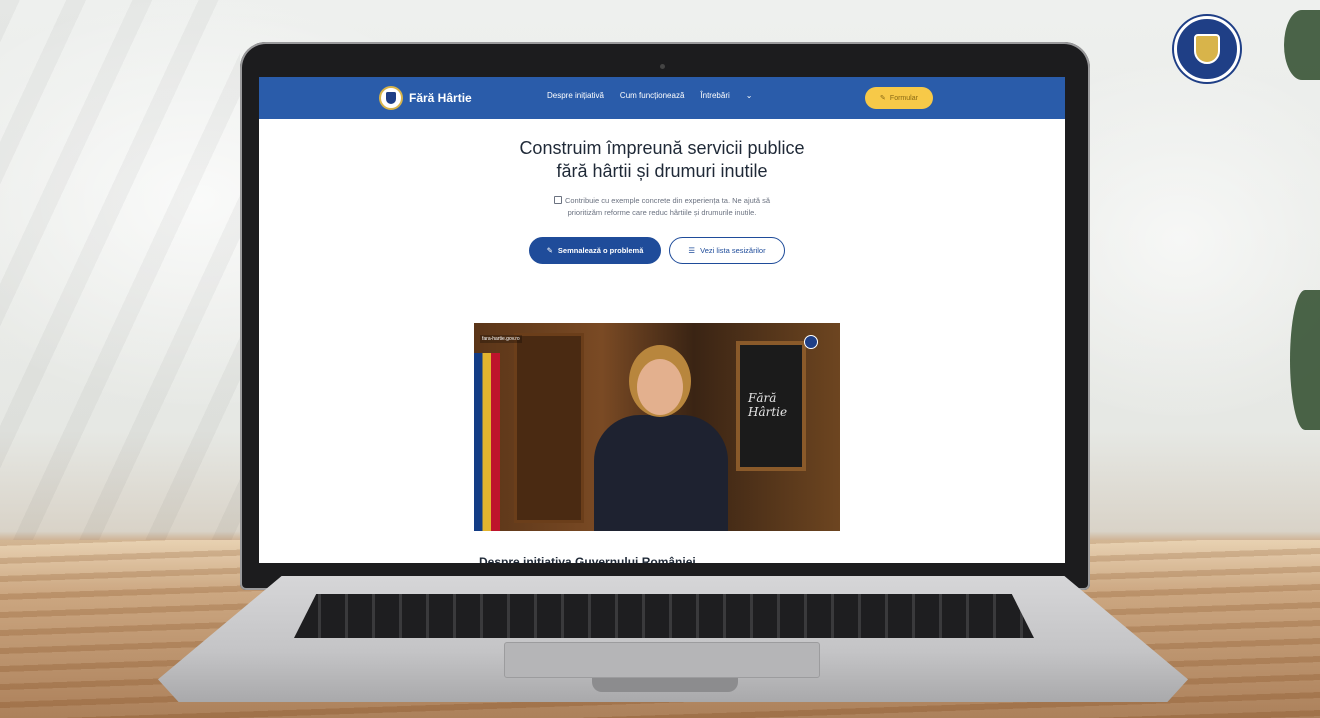 The image size is (1320, 718). I want to click on trackpad, so click(662, 660).